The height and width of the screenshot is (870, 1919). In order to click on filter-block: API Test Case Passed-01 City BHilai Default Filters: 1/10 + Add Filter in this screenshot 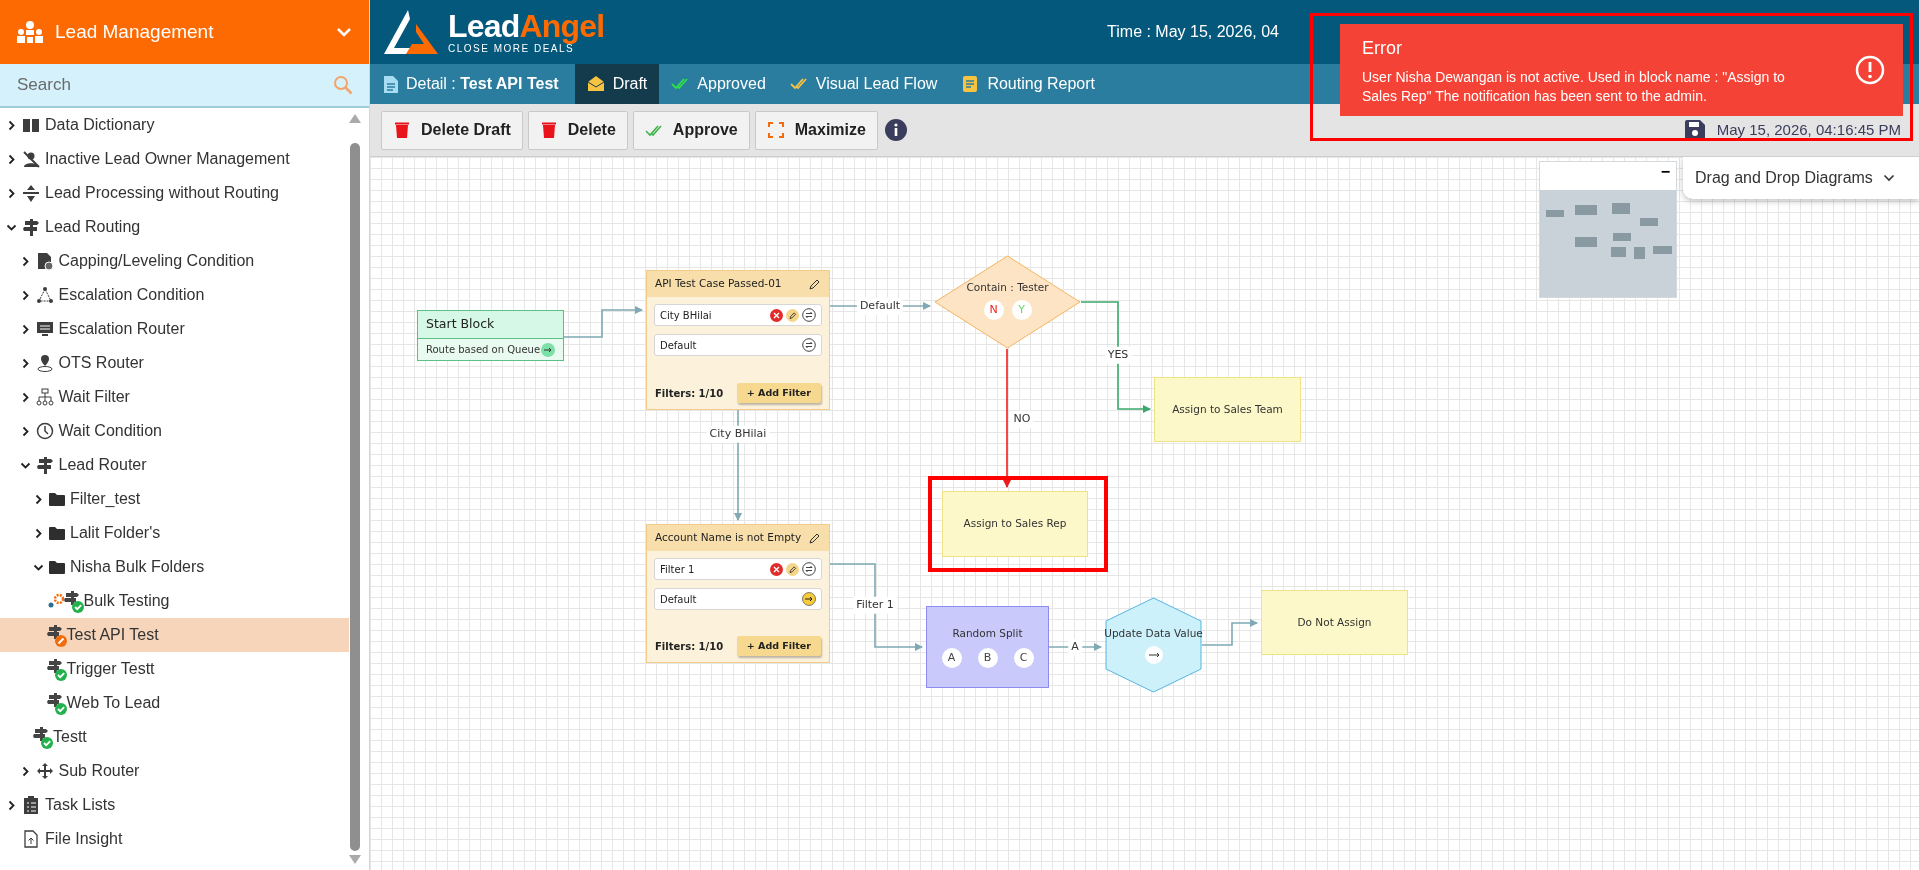, I will do `click(738, 340)`.